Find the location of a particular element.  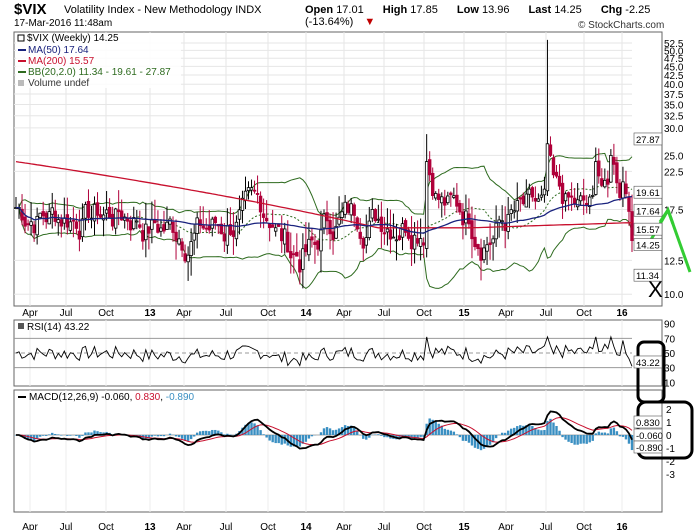

x-tick-label: Jul is located at coordinates (226, 313).